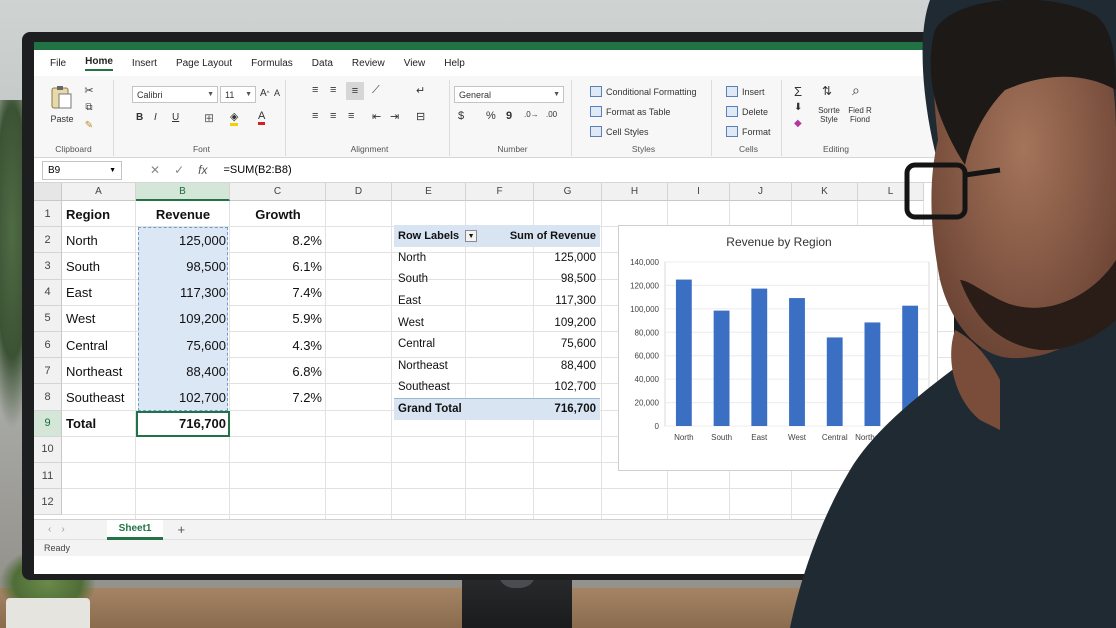 The width and height of the screenshot is (1116, 628). What do you see at coordinates (856, 90) in the screenshot?
I see `find-select-icon: ⌕` at bounding box center [856, 90].